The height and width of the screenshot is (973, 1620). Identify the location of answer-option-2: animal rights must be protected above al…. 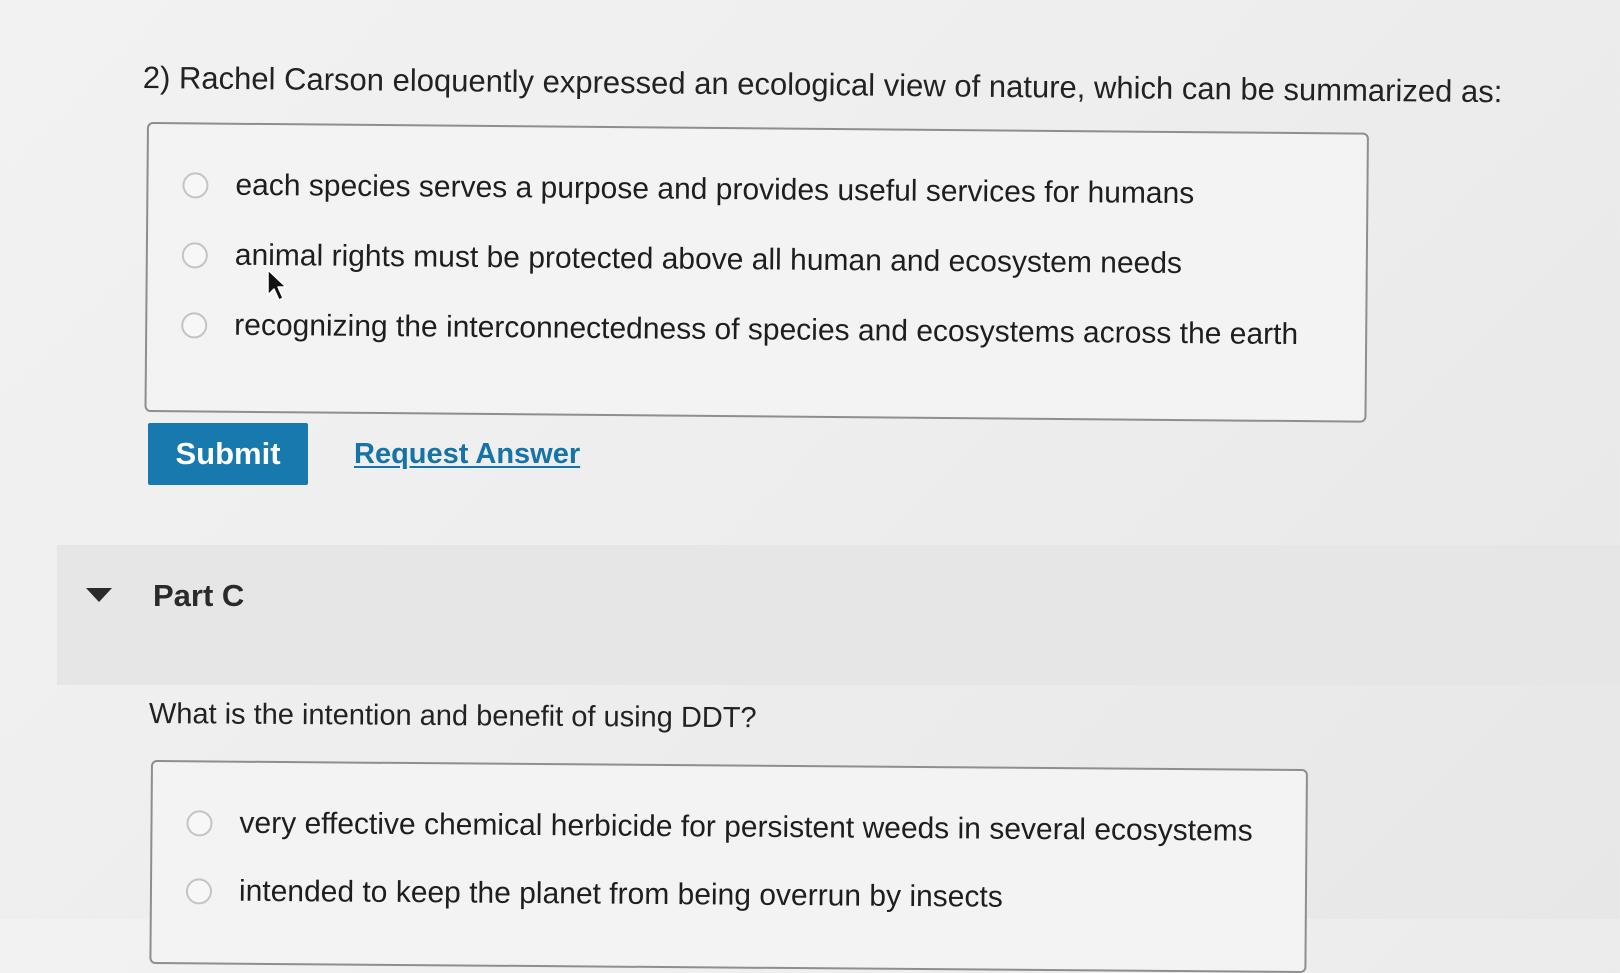
(682, 259).